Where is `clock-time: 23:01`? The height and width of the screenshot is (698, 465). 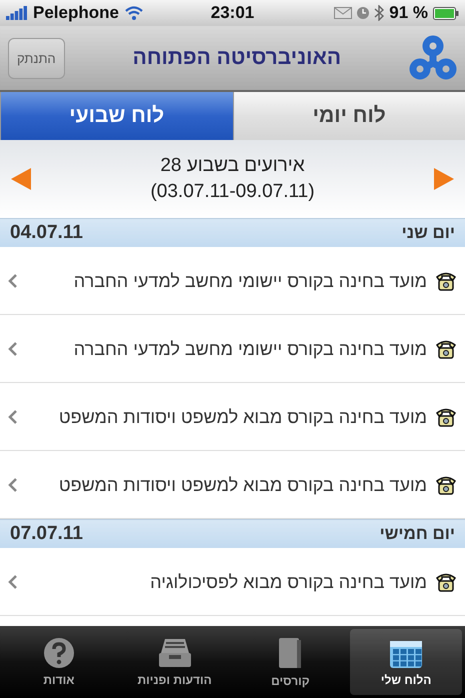 clock-time: 23:01 is located at coordinates (232, 13).